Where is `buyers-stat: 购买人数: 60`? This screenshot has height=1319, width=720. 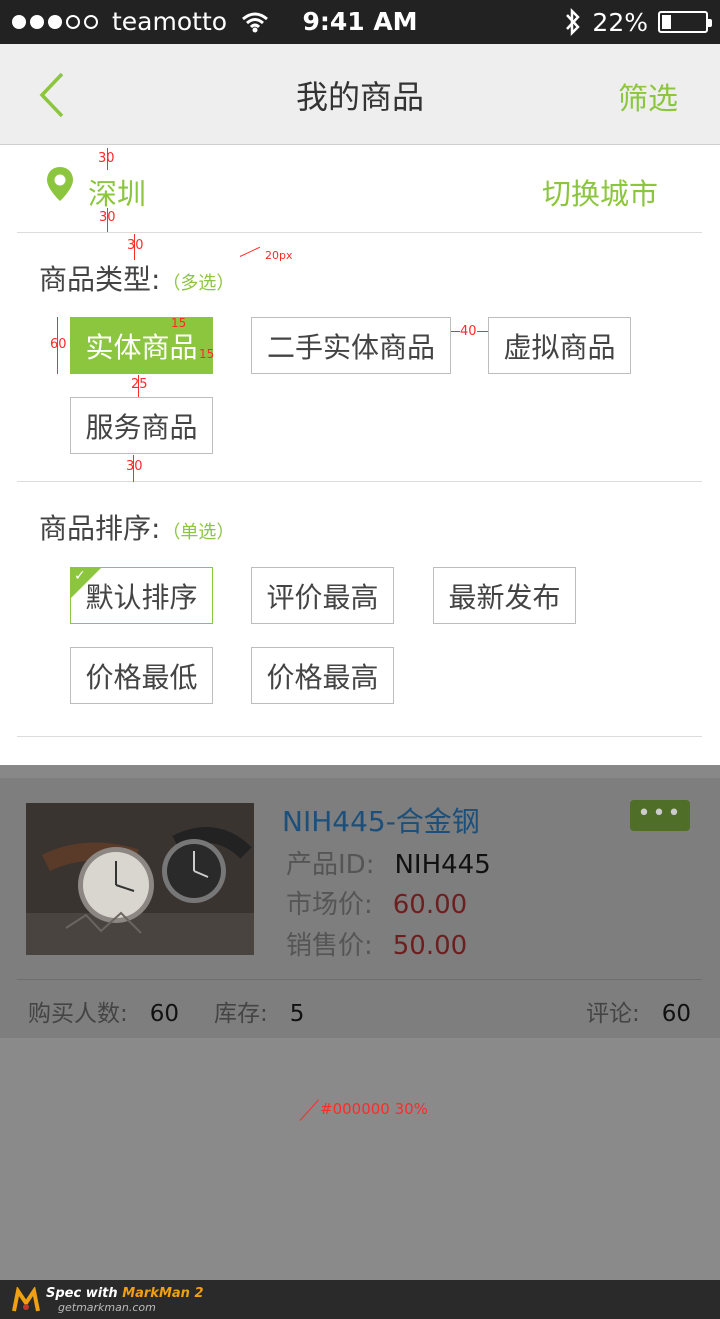 buyers-stat: 购买人数: 60 is located at coordinates (103, 1011).